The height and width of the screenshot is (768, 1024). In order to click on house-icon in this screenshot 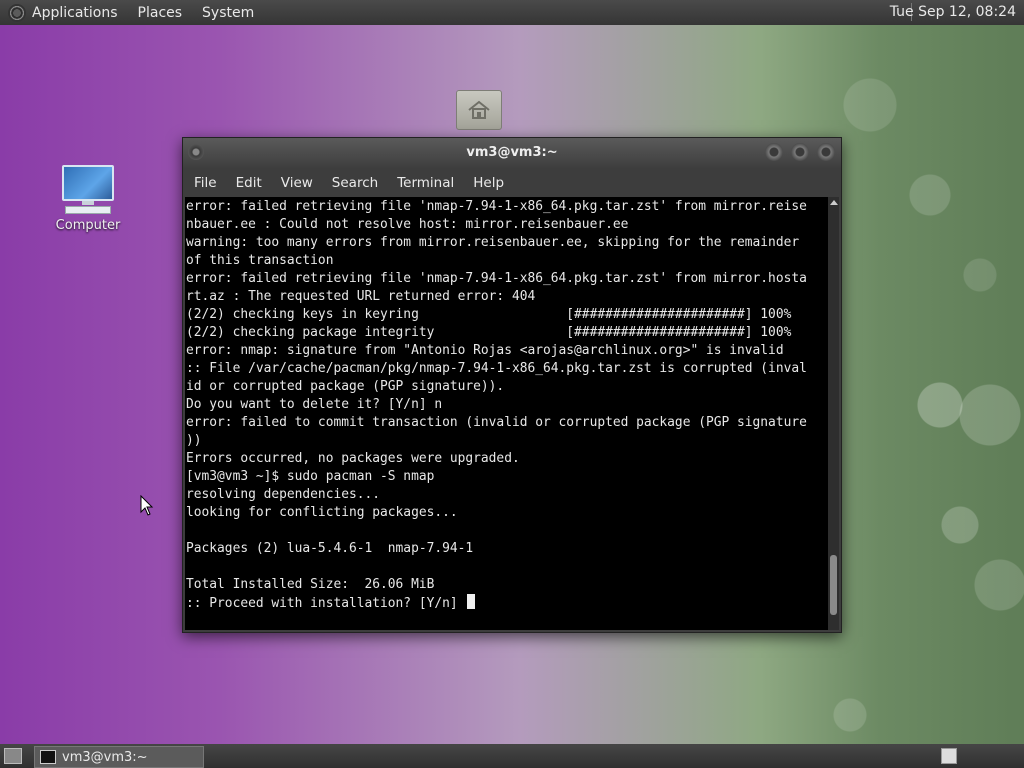, I will do `click(479, 109)`.